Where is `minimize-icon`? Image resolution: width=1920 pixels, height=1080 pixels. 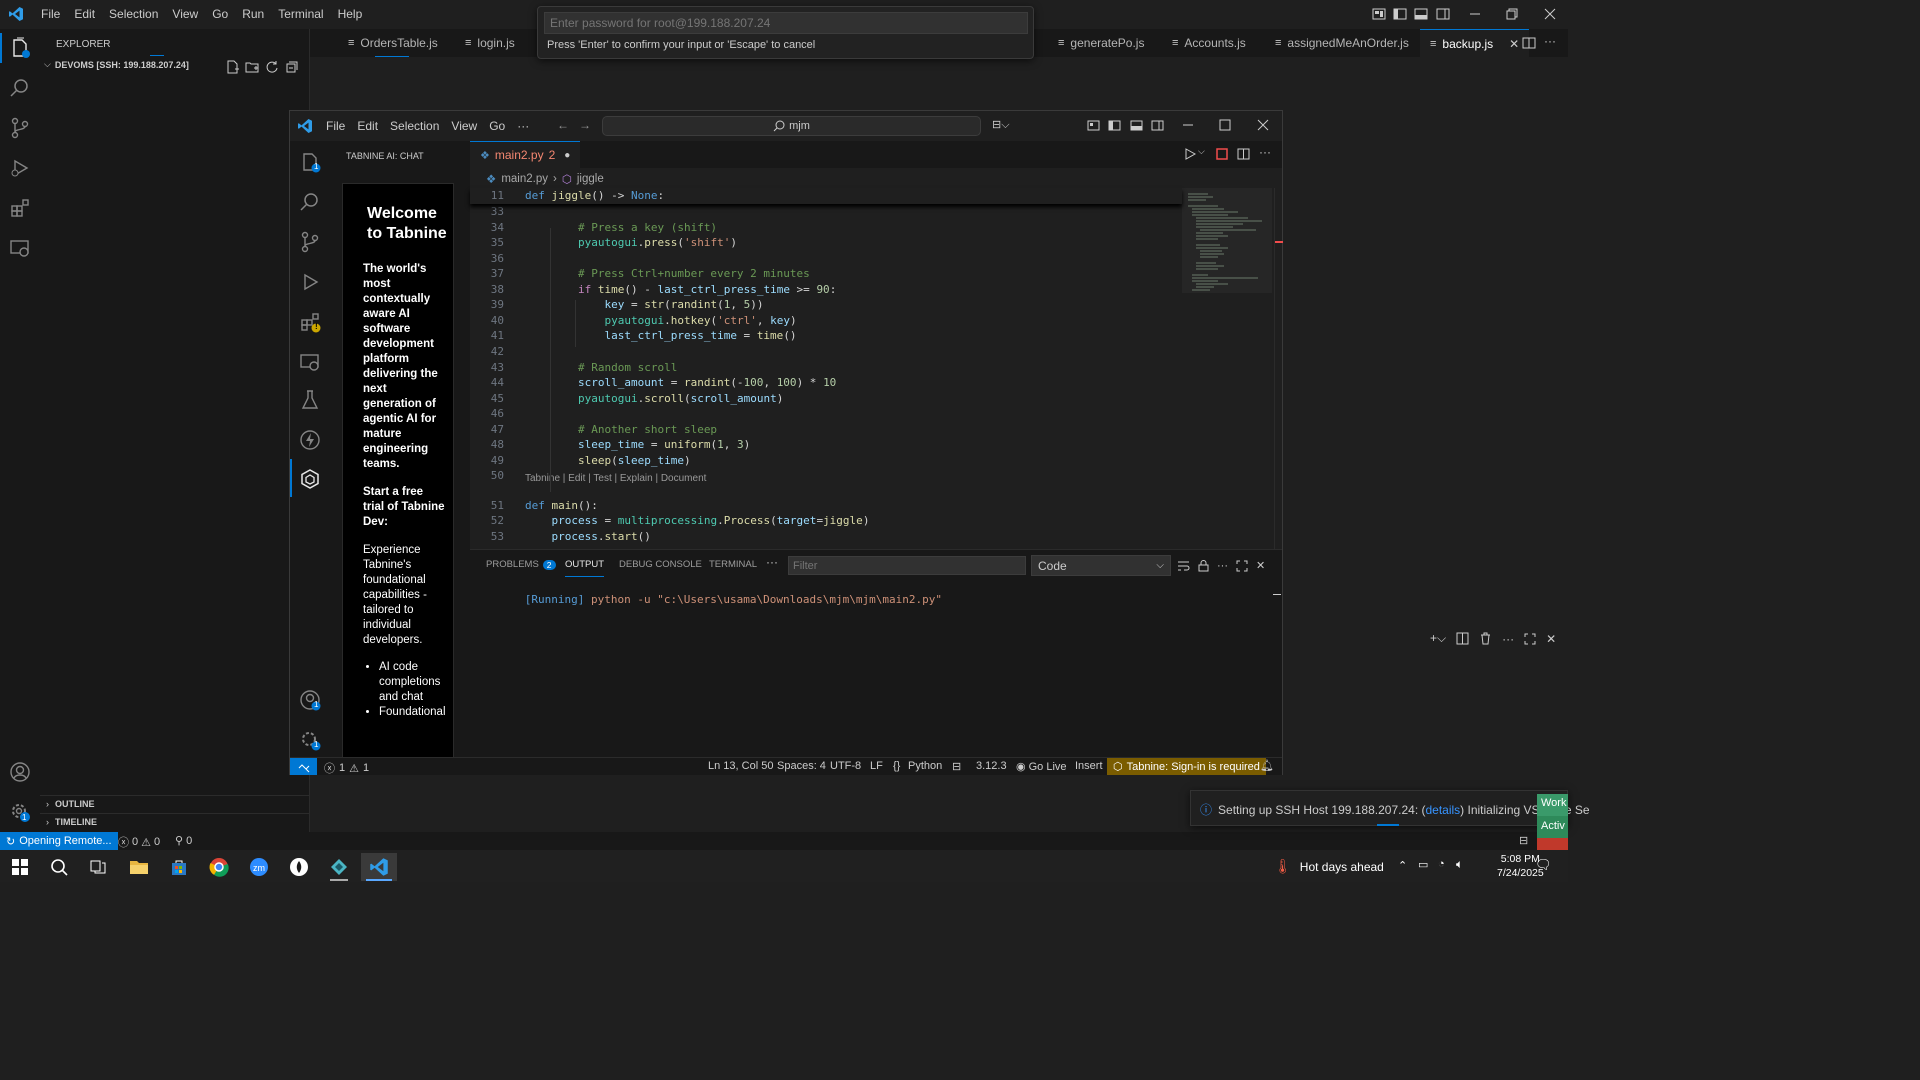
minimize-icon is located at coordinates (1188, 125).